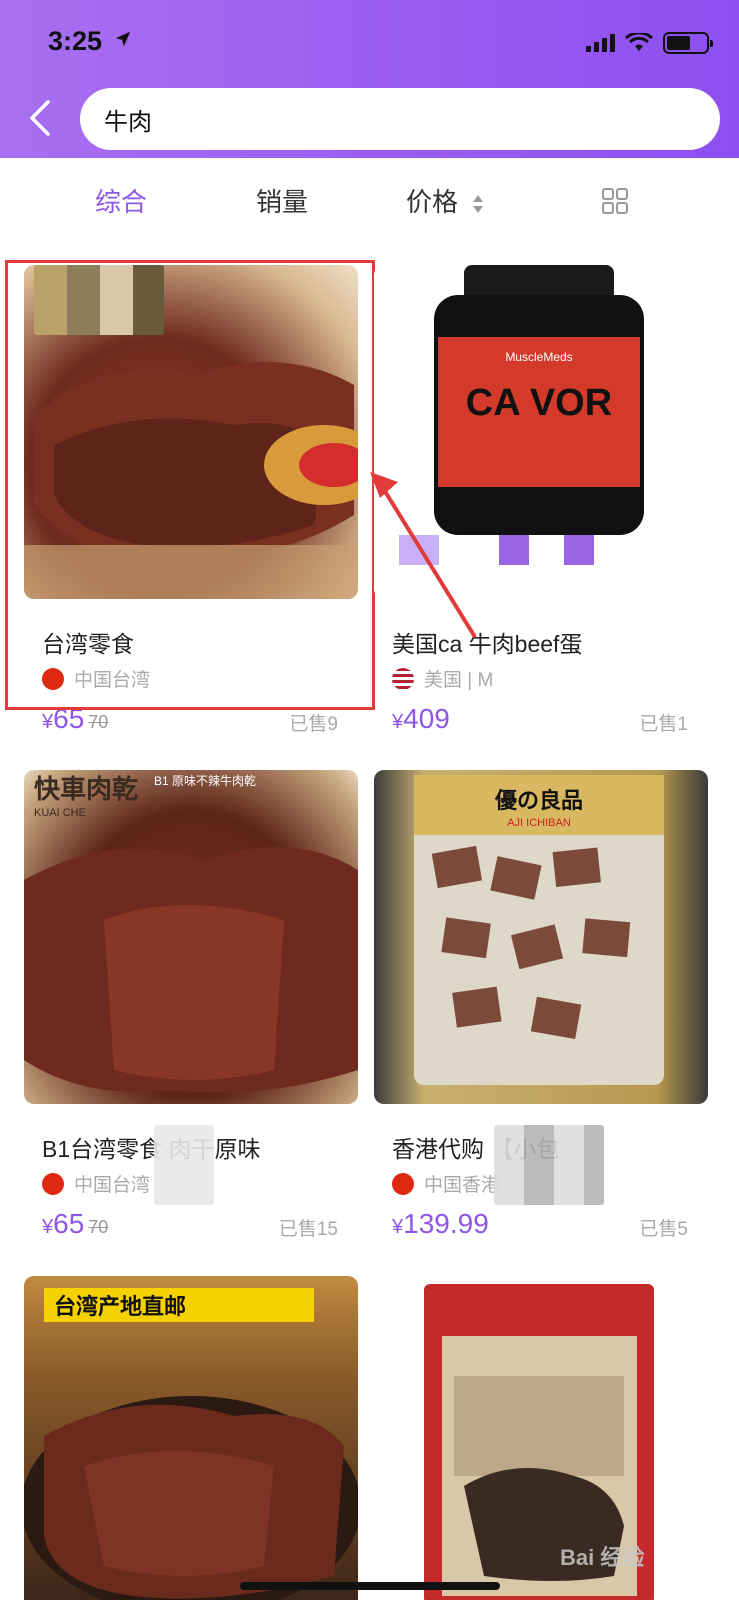  What do you see at coordinates (539, 403) in the screenshot?
I see `svg-text: CA VOR` at bounding box center [539, 403].